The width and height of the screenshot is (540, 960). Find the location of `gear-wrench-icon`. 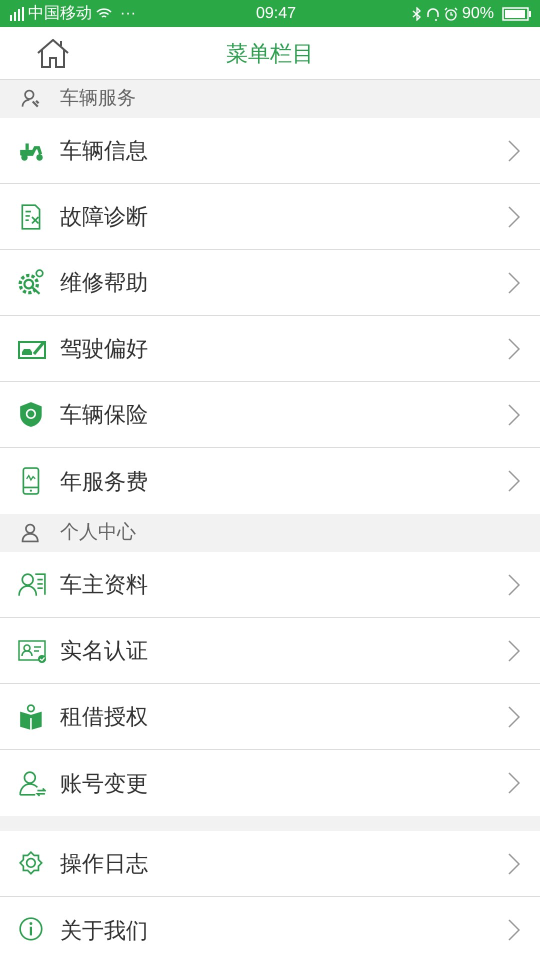

gear-wrench-icon is located at coordinates (32, 282).